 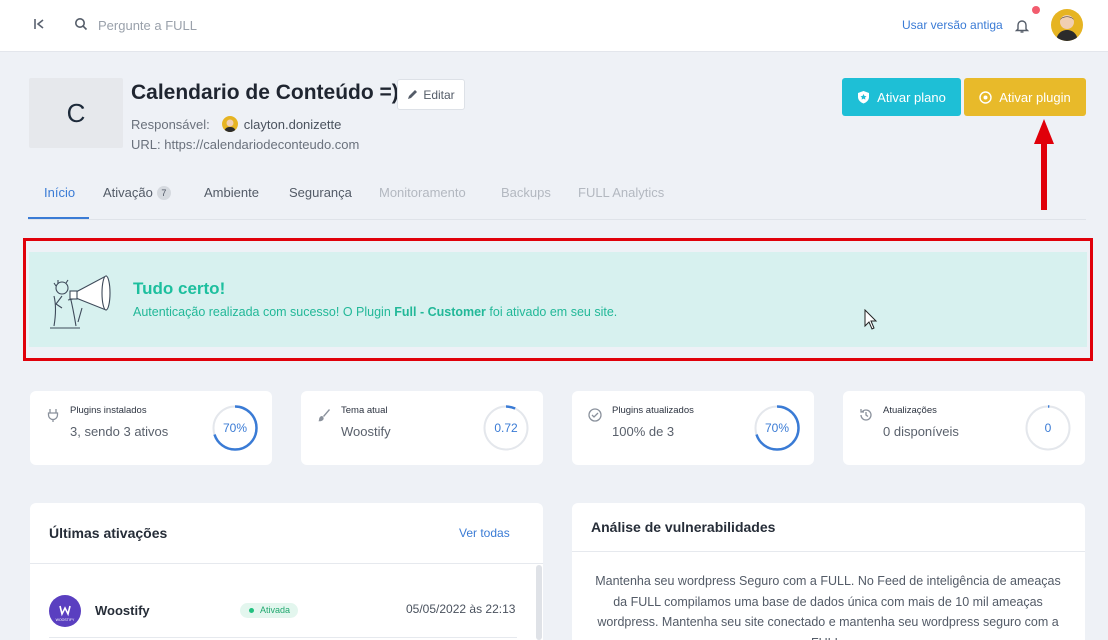 I want to click on tab-ativacao: Ativação 7, so click(x=137, y=192).